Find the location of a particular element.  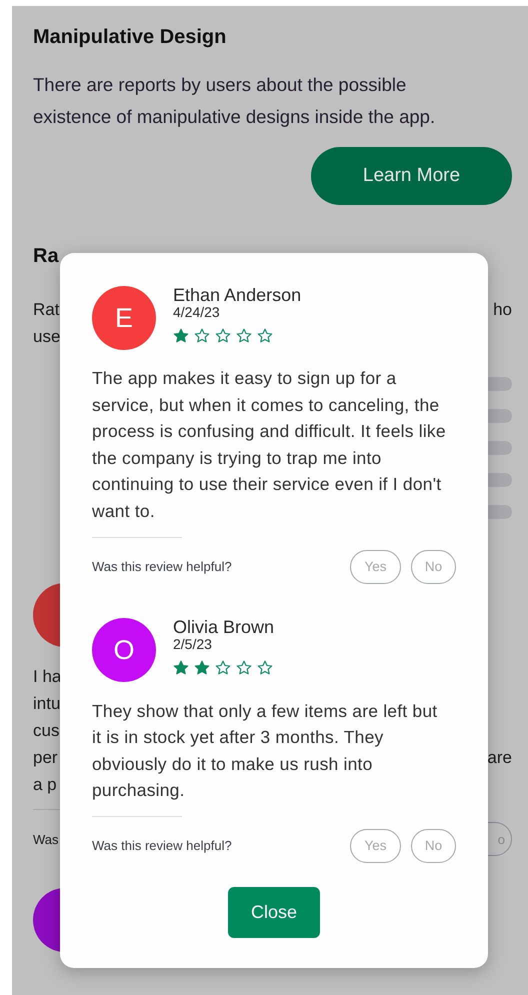

review-text: are is located at coordinates (499, 758).